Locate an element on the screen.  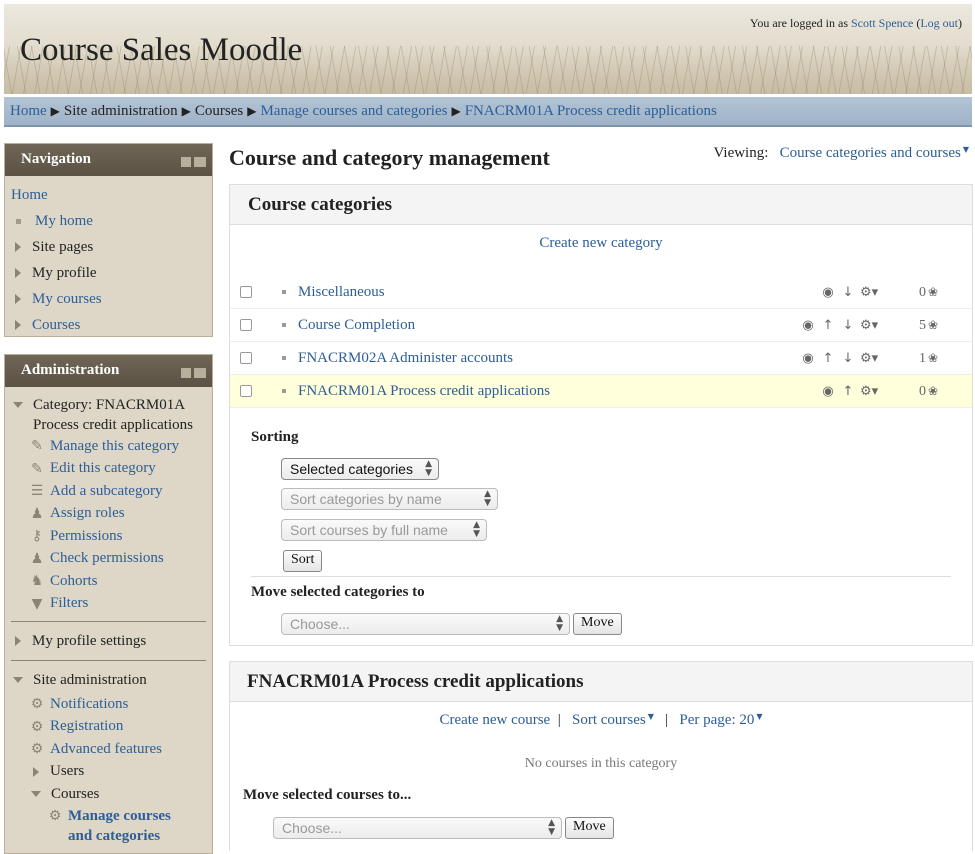
logout-link: Log out is located at coordinates (939, 23).